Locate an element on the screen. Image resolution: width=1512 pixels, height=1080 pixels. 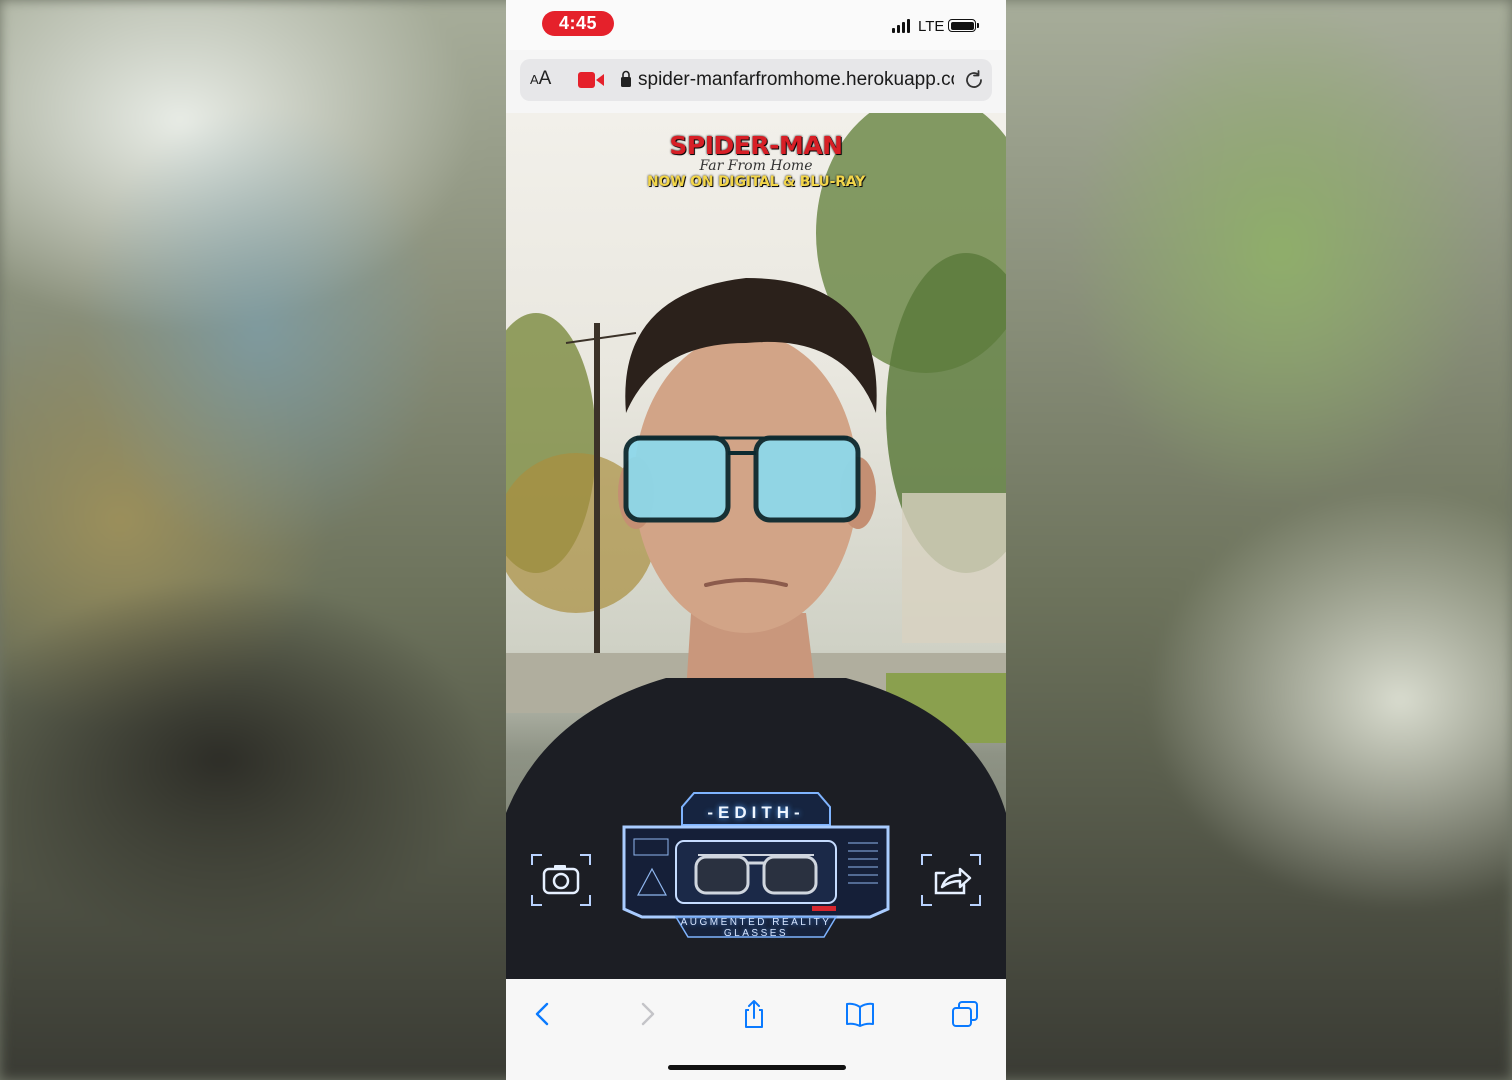
address-bar: AA spider-manfarfromhome.herokuapp.com is located at coordinates (756, 80).